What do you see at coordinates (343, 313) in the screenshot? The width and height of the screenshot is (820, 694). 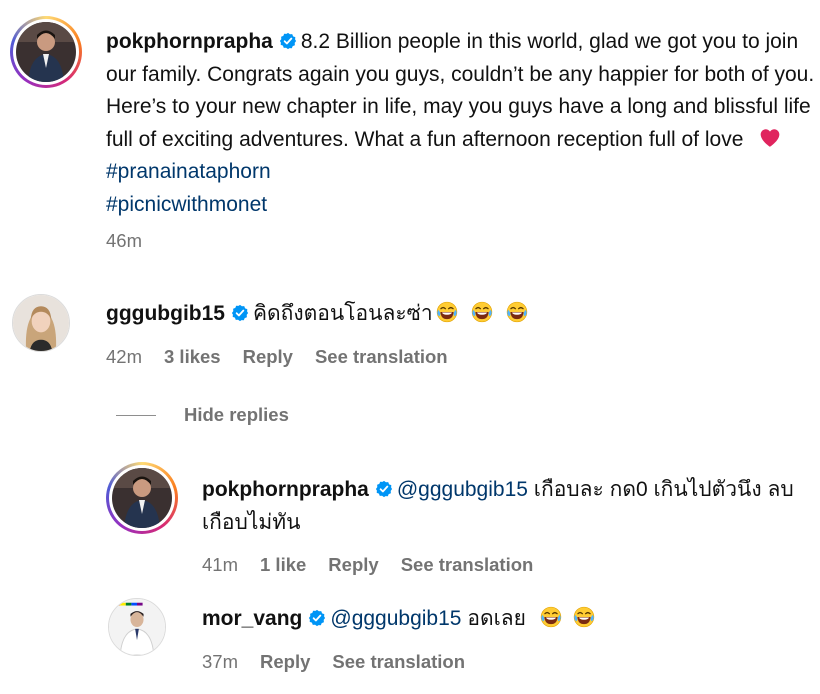 I see `comment-body: คิดถึงตอนโอนละซ่า` at bounding box center [343, 313].